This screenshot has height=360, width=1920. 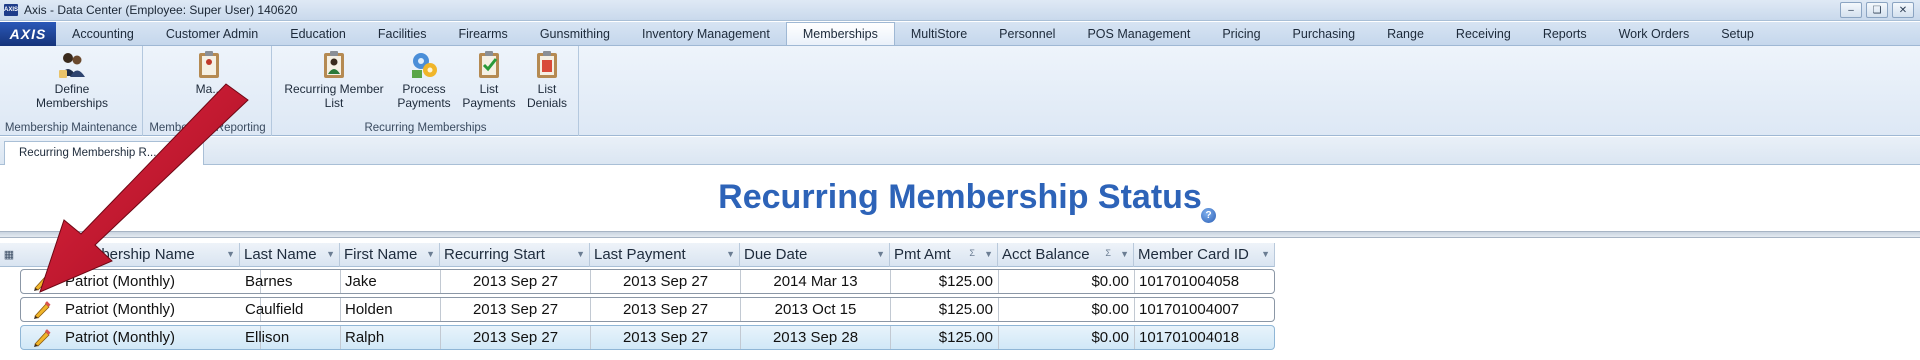 What do you see at coordinates (1405, 33) in the screenshot?
I see `tab-range: Range` at bounding box center [1405, 33].